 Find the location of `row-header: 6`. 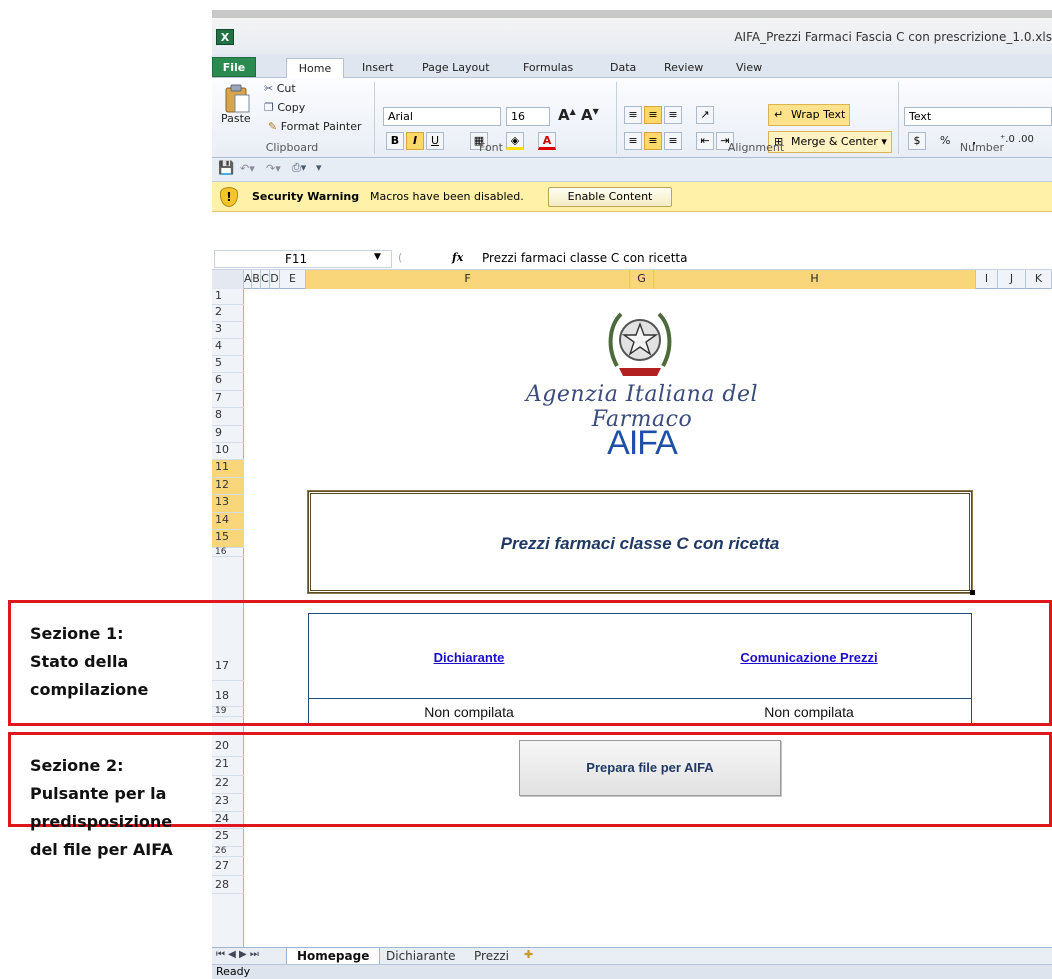

row-header: 6 is located at coordinates (228, 382).